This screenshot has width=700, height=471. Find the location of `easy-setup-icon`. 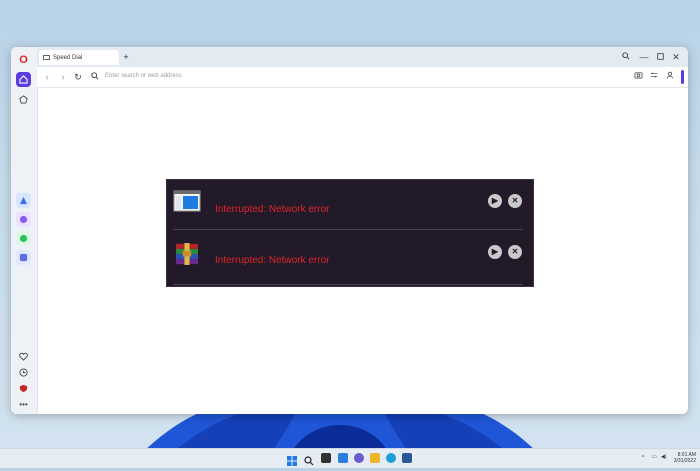

easy-setup-icon is located at coordinates (654, 77).